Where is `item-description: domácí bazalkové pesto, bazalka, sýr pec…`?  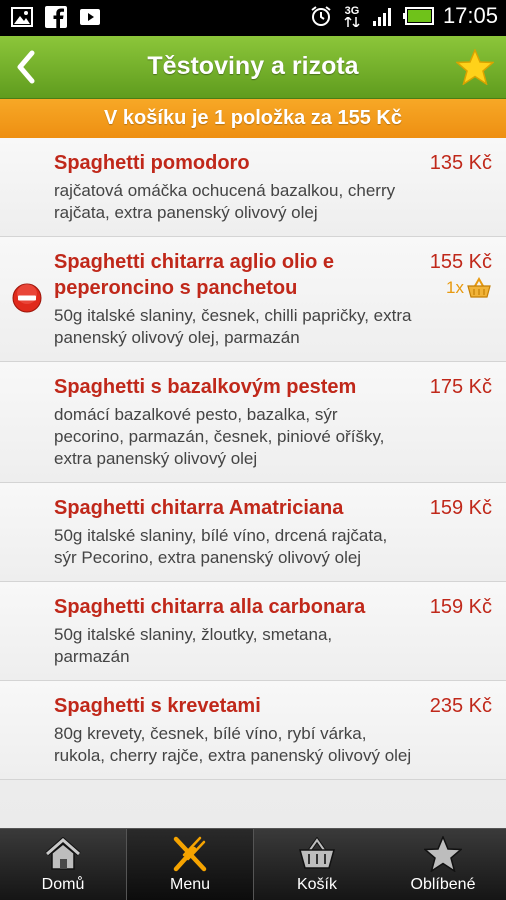 item-description: domácí bazalkové pesto, bazalka, sýr pec… is located at coordinates (219, 436).